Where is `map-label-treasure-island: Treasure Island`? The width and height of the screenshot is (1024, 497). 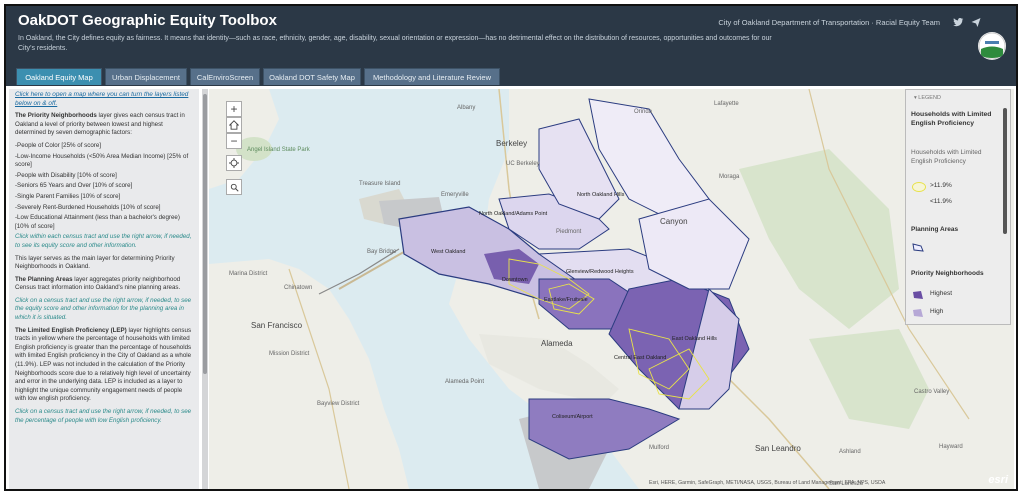
map-label-treasure-island: Treasure Island is located at coordinates (380, 184).